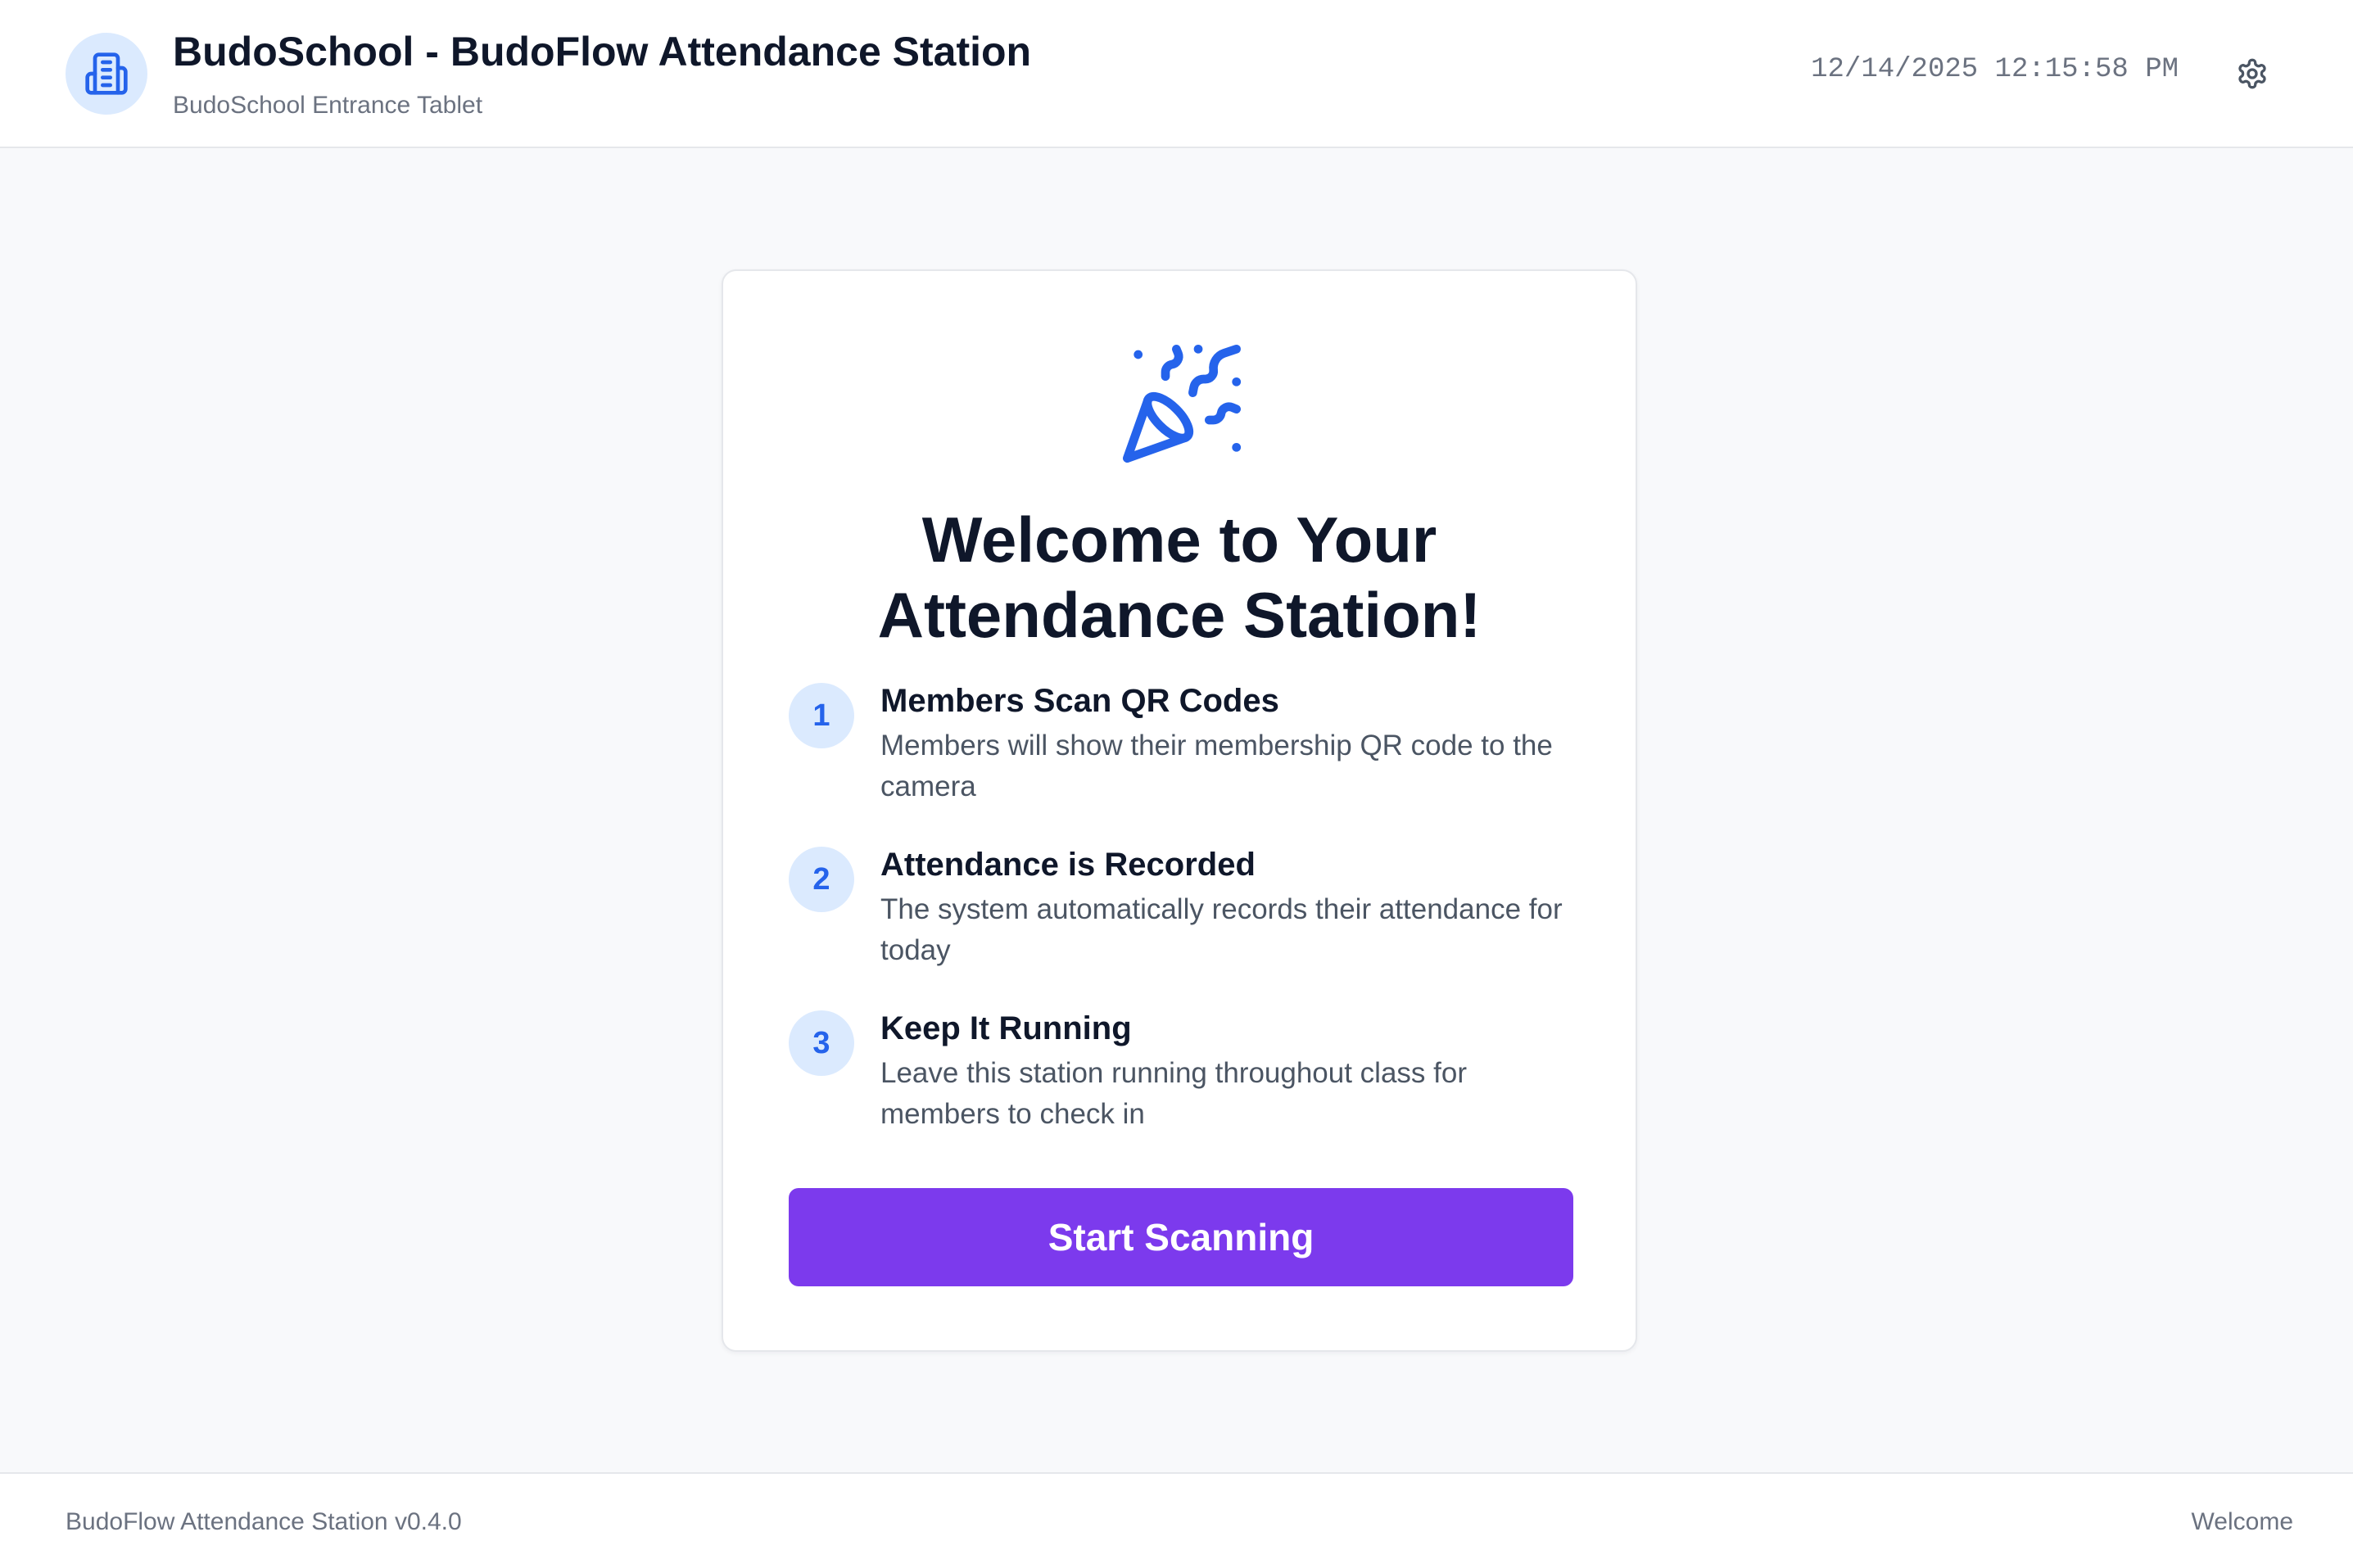 The width and height of the screenshot is (2353, 1568). What do you see at coordinates (328, 106) in the screenshot?
I see `device-name: BudoSchool Entrance Tablet` at bounding box center [328, 106].